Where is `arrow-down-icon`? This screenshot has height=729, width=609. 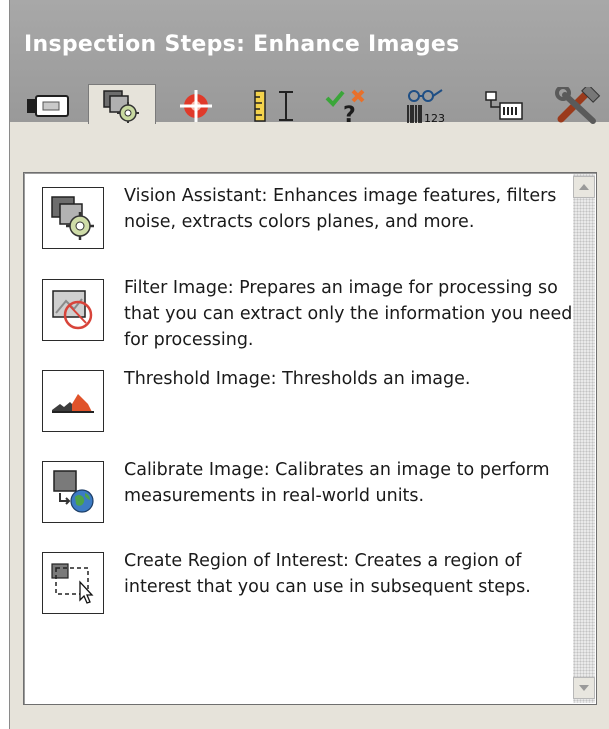
arrow-down-icon is located at coordinates (584, 688).